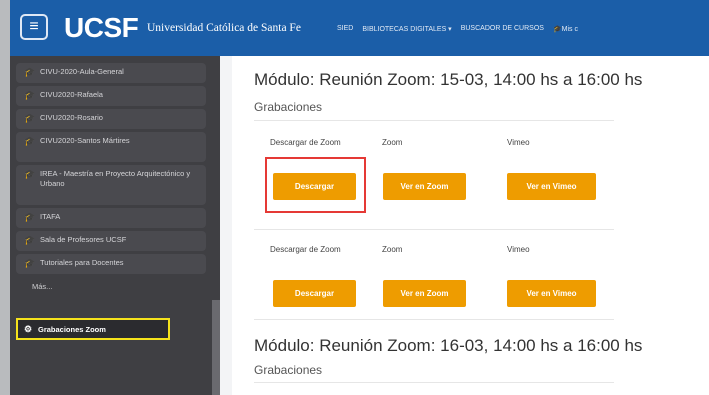 This screenshot has width=709, height=395. What do you see at coordinates (502, 29) in the screenshot?
I see `nav-link-buscador: BUSCADOR DE CURSOS` at bounding box center [502, 29].